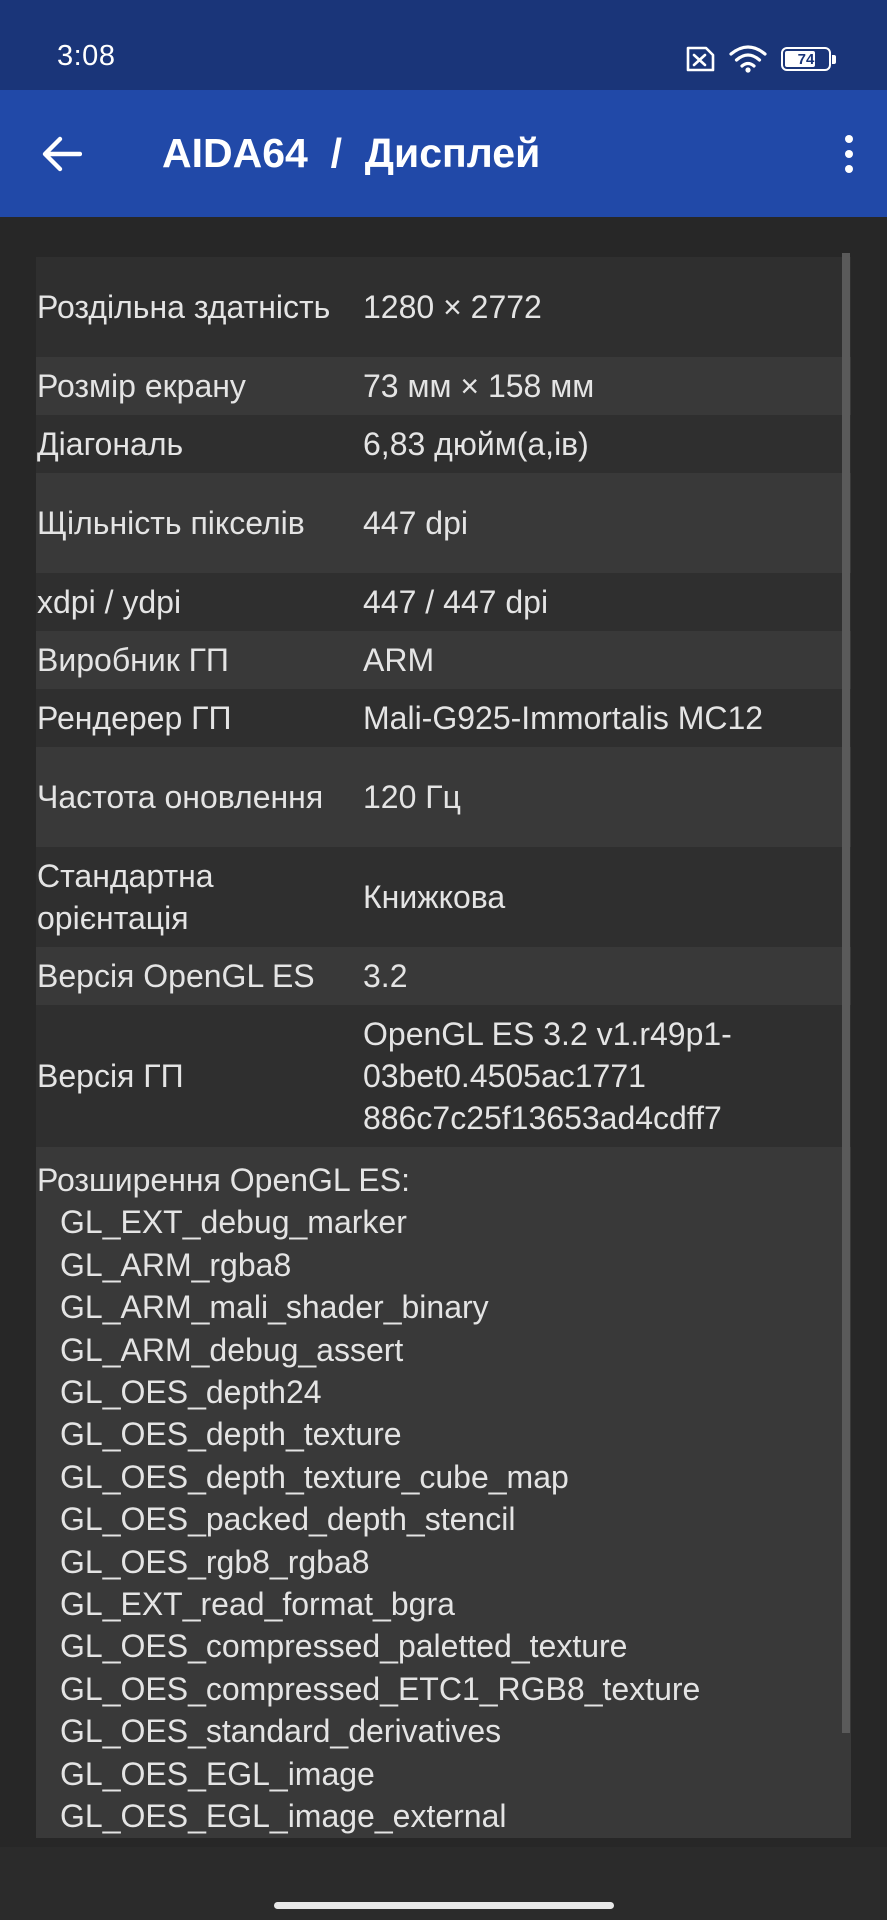 This screenshot has width=887, height=1920. What do you see at coordinates (748, 59) in the screenshot?
I see `wifi-icon` at bounding box center [748, 59].